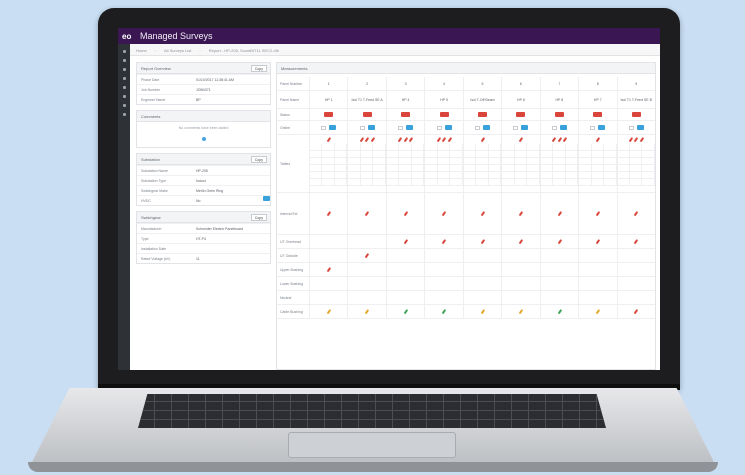 The width and height of the screenshot is (745, 475). Describe the element at coordinates (266, 198) in the screenshot. I see `hvdc-toggle` at that location.